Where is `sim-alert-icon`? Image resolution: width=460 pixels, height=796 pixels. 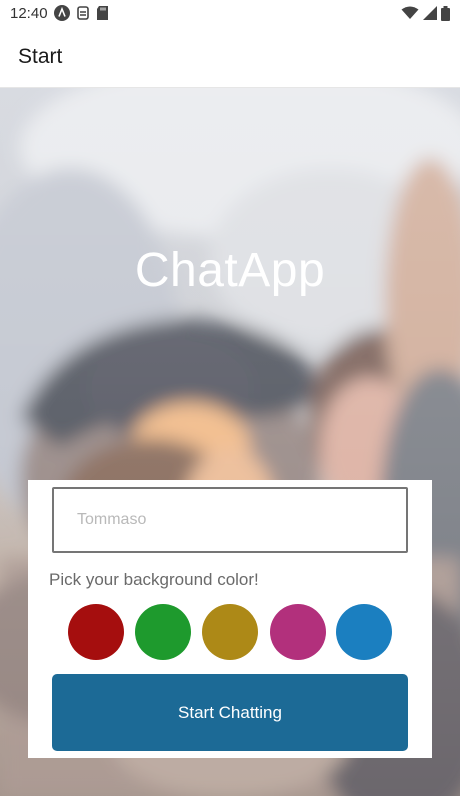 sim-alert-icon is located at coordinates (83, 13).